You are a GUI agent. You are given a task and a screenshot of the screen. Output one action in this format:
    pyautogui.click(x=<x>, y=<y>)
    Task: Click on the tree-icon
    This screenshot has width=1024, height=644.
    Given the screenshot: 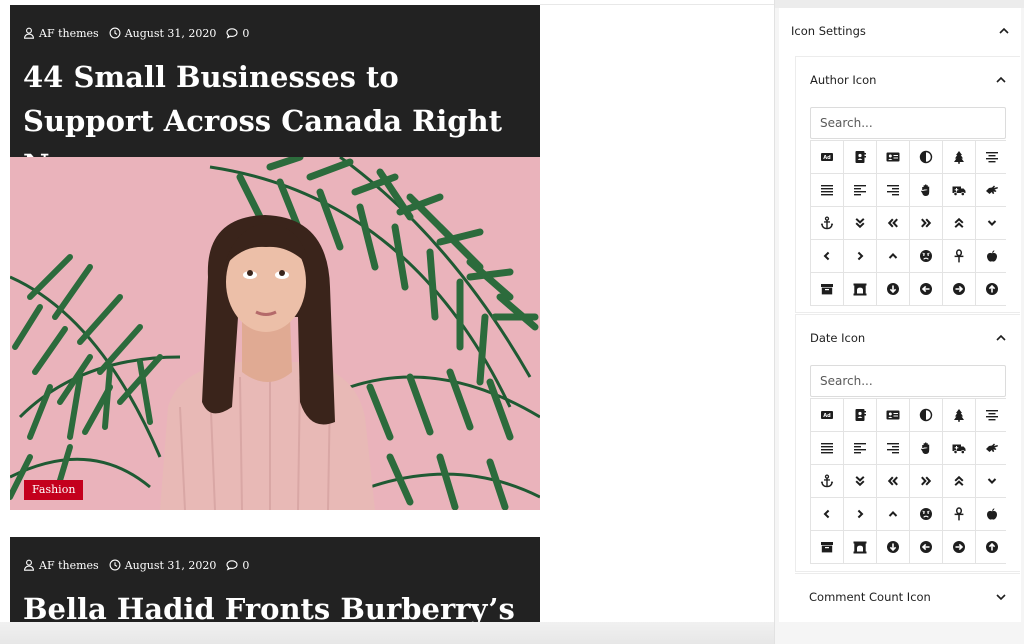 What is the action you would take?
    pyautogui.click(x=959, y=415)
    